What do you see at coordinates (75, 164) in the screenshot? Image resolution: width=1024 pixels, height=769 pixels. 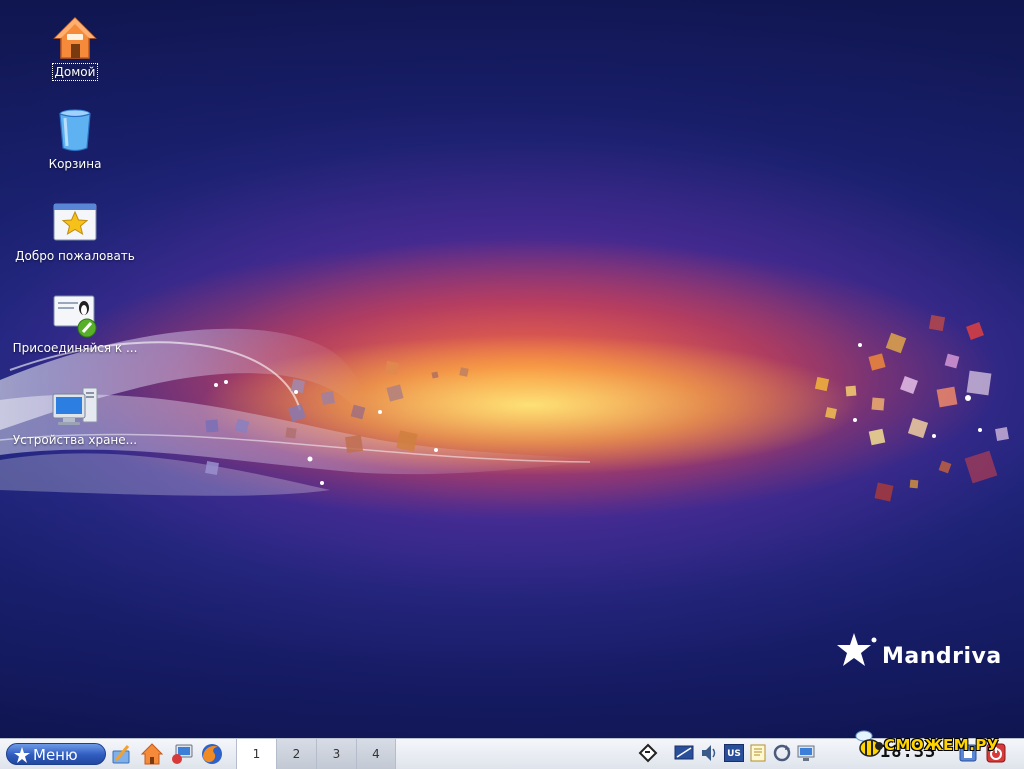 I see `desktop-icon-label: Корзина` at bounding box center [75, 164].